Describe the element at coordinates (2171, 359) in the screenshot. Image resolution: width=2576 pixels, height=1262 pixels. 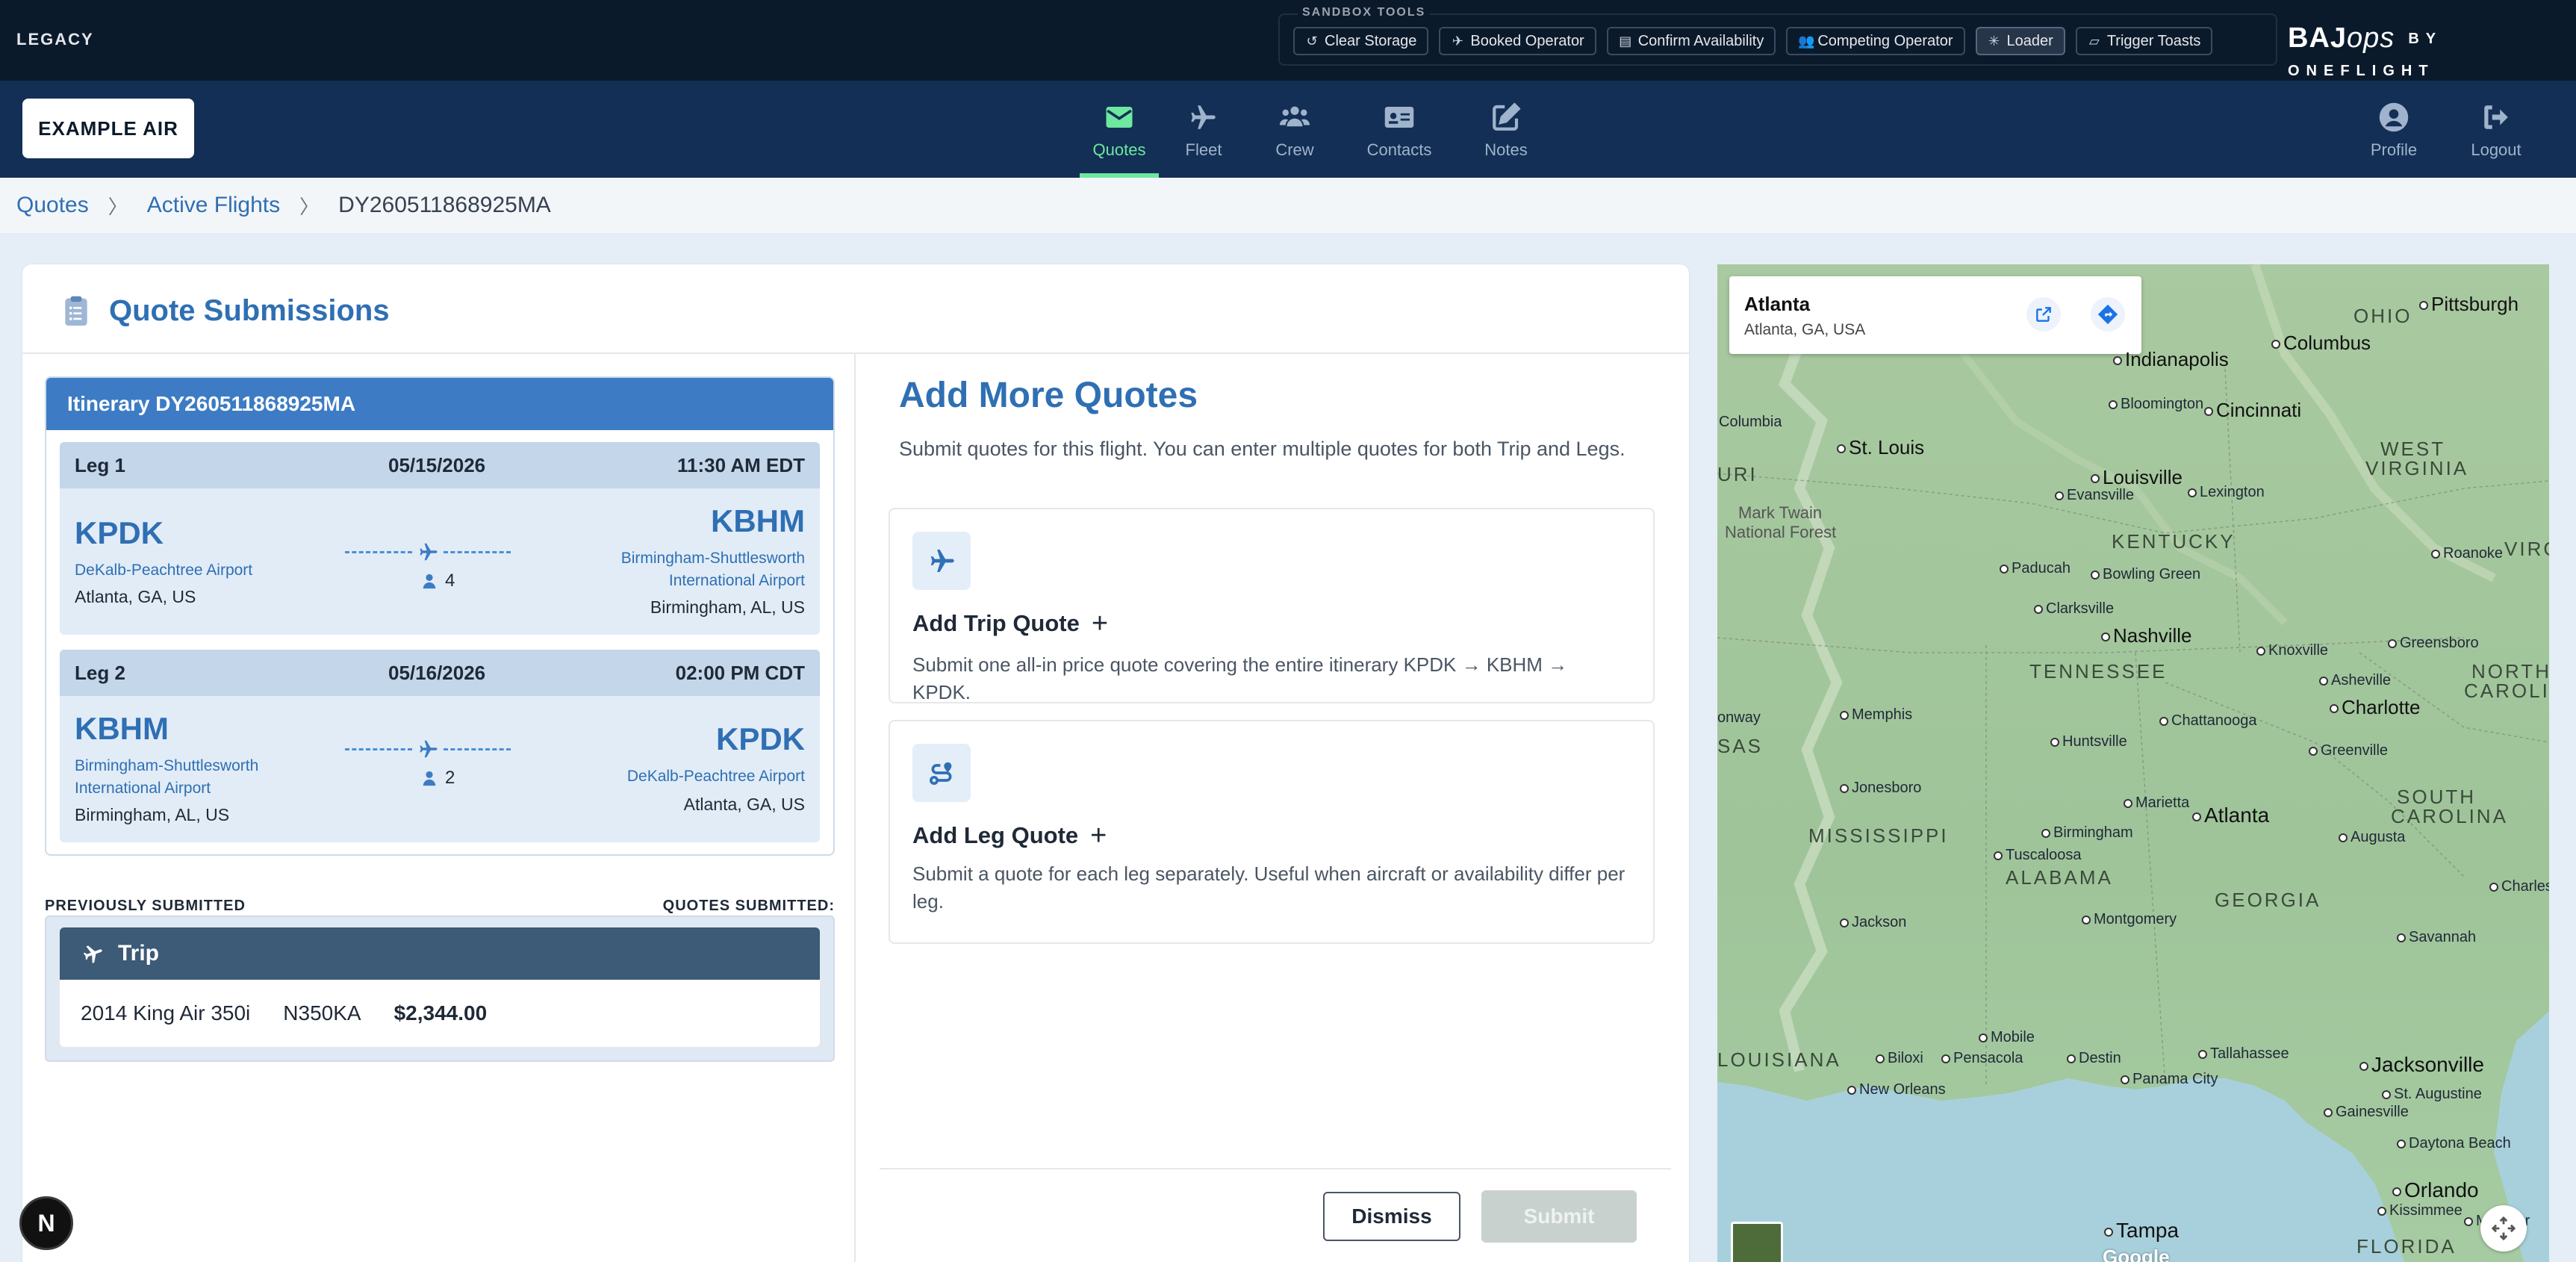
I see `map-city: Indianapolis` at that location.